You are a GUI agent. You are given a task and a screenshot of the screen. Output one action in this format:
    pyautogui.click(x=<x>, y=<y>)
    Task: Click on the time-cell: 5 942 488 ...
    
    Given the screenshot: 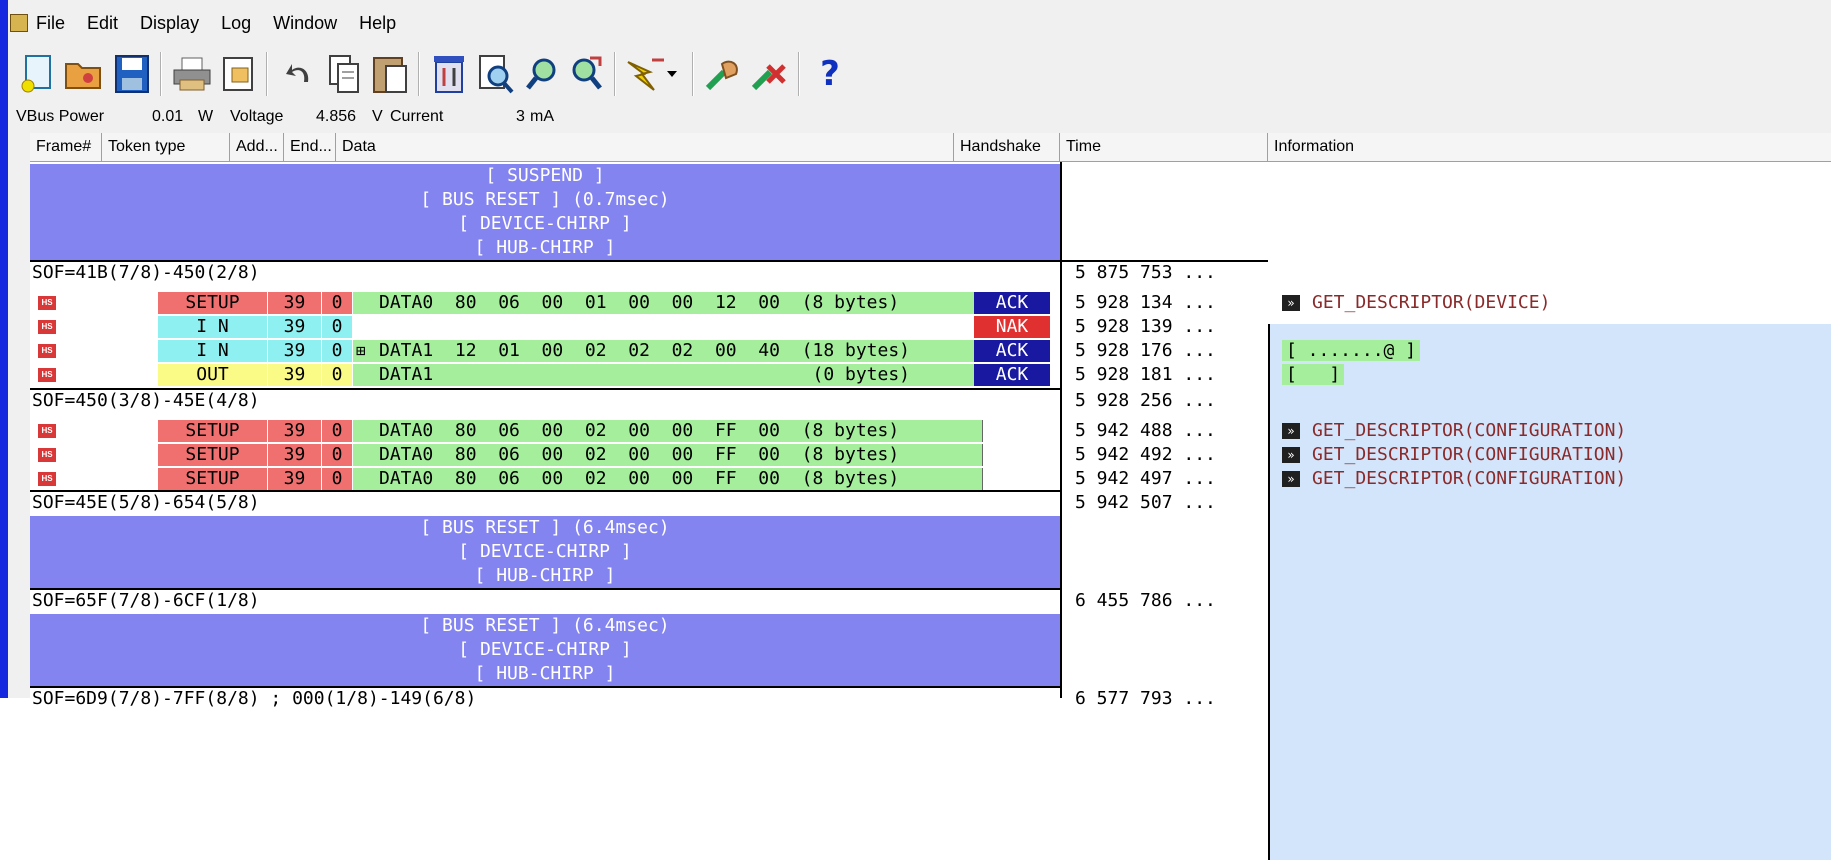 What is the action you would take?
    pyautogui.click(x=1145, y=430)
    